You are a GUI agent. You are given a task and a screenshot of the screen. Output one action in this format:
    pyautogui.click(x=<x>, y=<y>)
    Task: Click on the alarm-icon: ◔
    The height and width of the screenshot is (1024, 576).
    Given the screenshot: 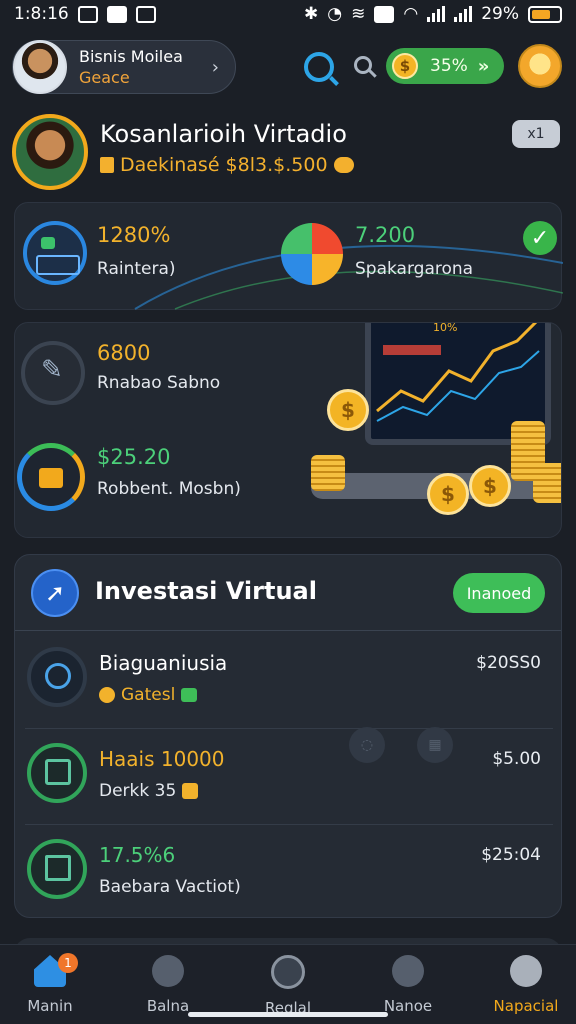 What is the action you would take?
    pyautogui.click(x=335, y=14)
    